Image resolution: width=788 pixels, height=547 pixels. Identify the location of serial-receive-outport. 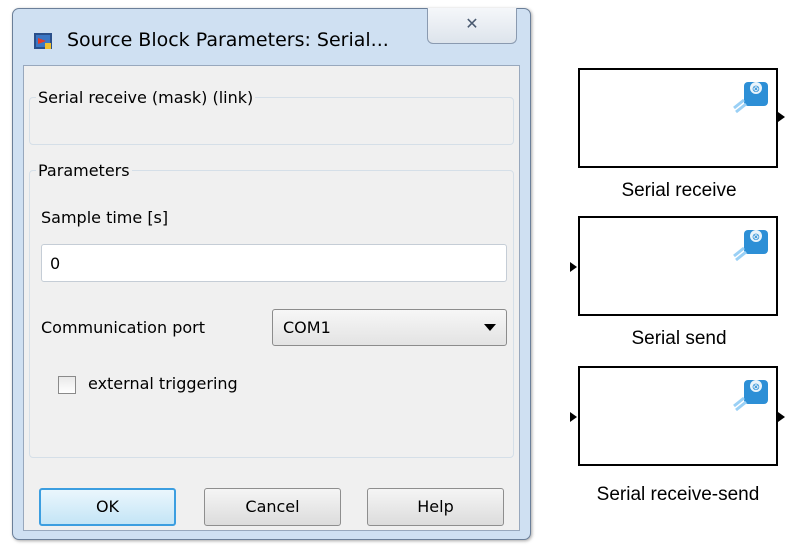
(781, 117).